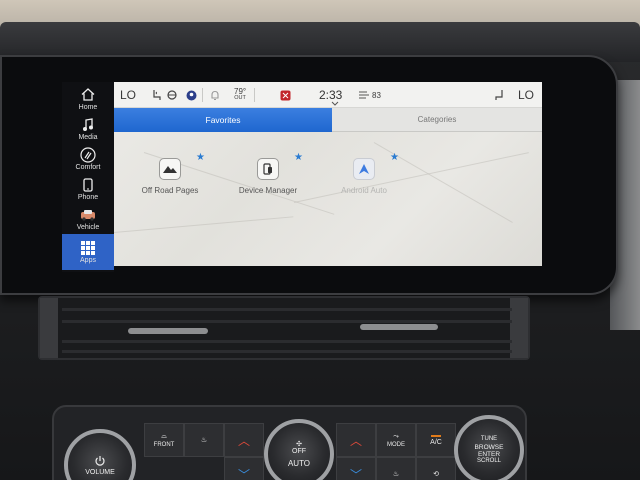 The height and width of the screenshot is (480, 640). Describe the element at coordinates (88, 107) in the screenshot. I see `sidebar-item-label: Home` at that location.